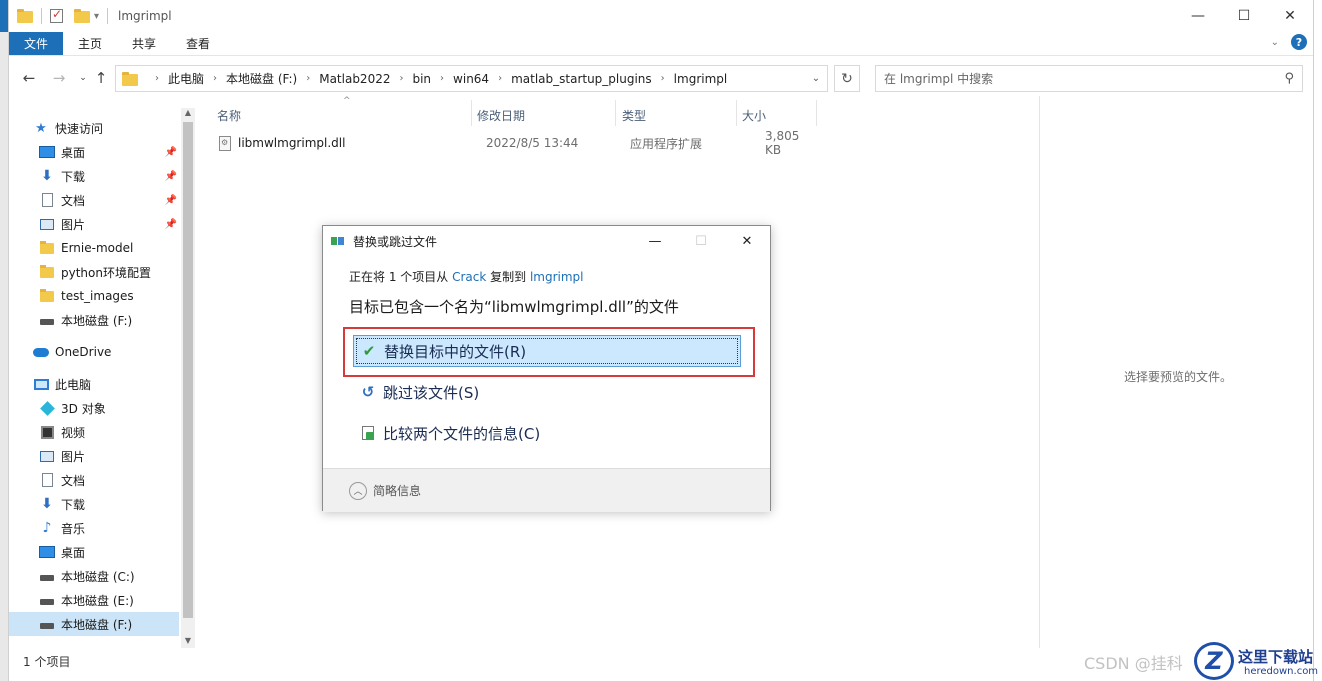  I want to click on nav-3d-objects: 3D 对象, so click(109, 408).